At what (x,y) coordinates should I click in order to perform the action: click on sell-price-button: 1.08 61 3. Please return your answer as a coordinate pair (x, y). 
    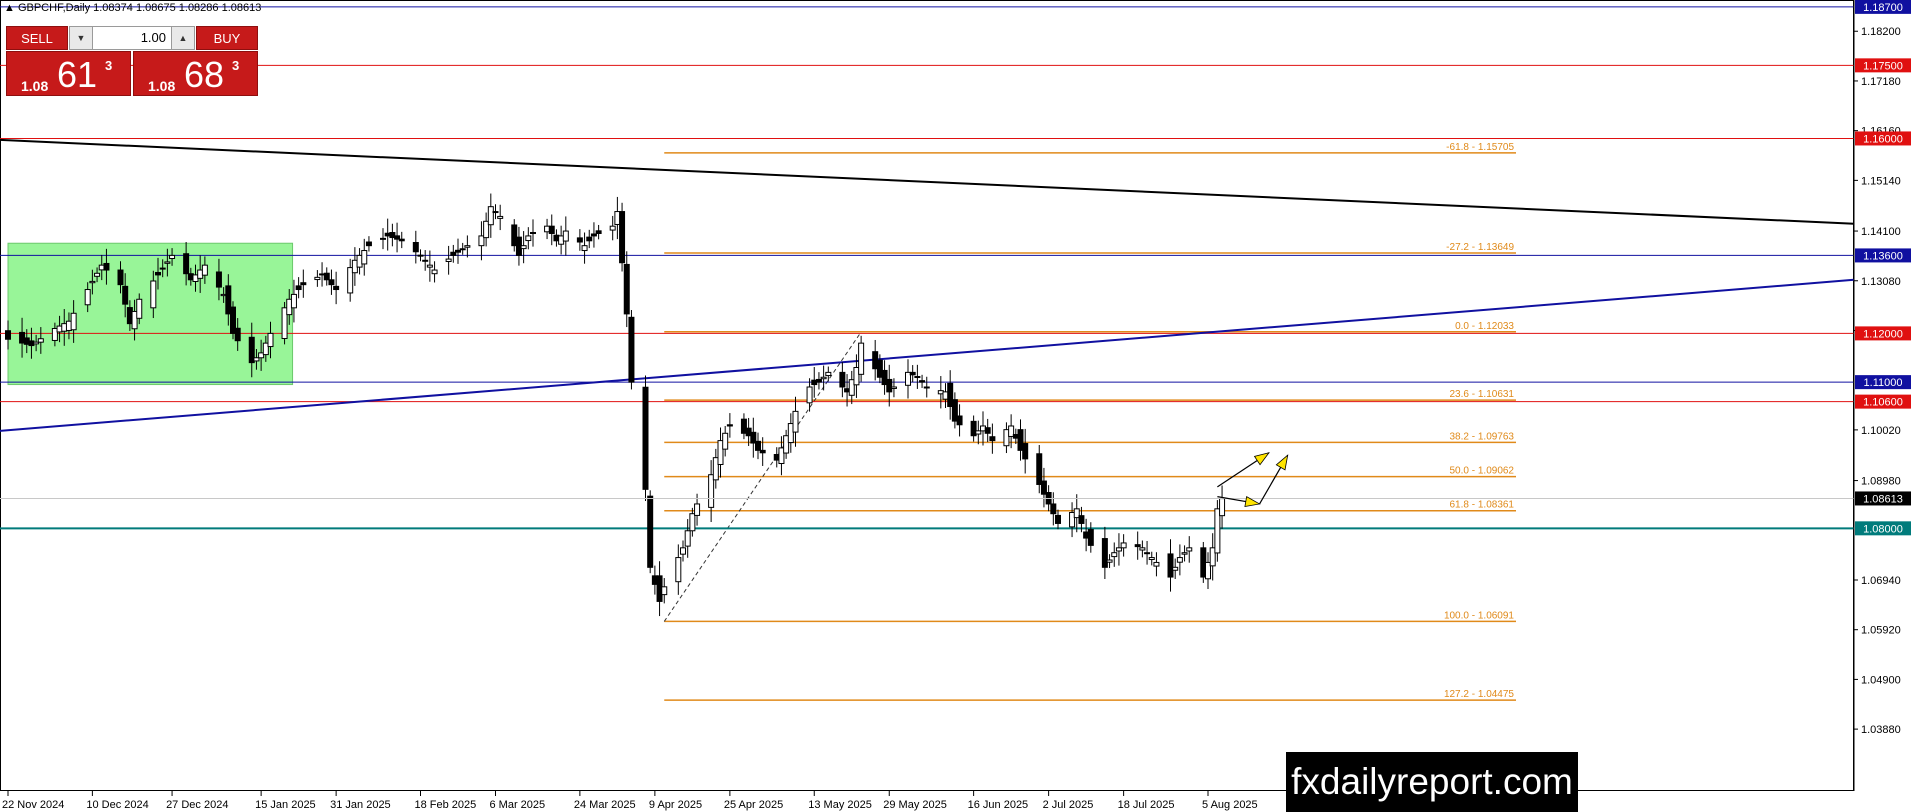
    Looking at the image, I should click on (68, 73).